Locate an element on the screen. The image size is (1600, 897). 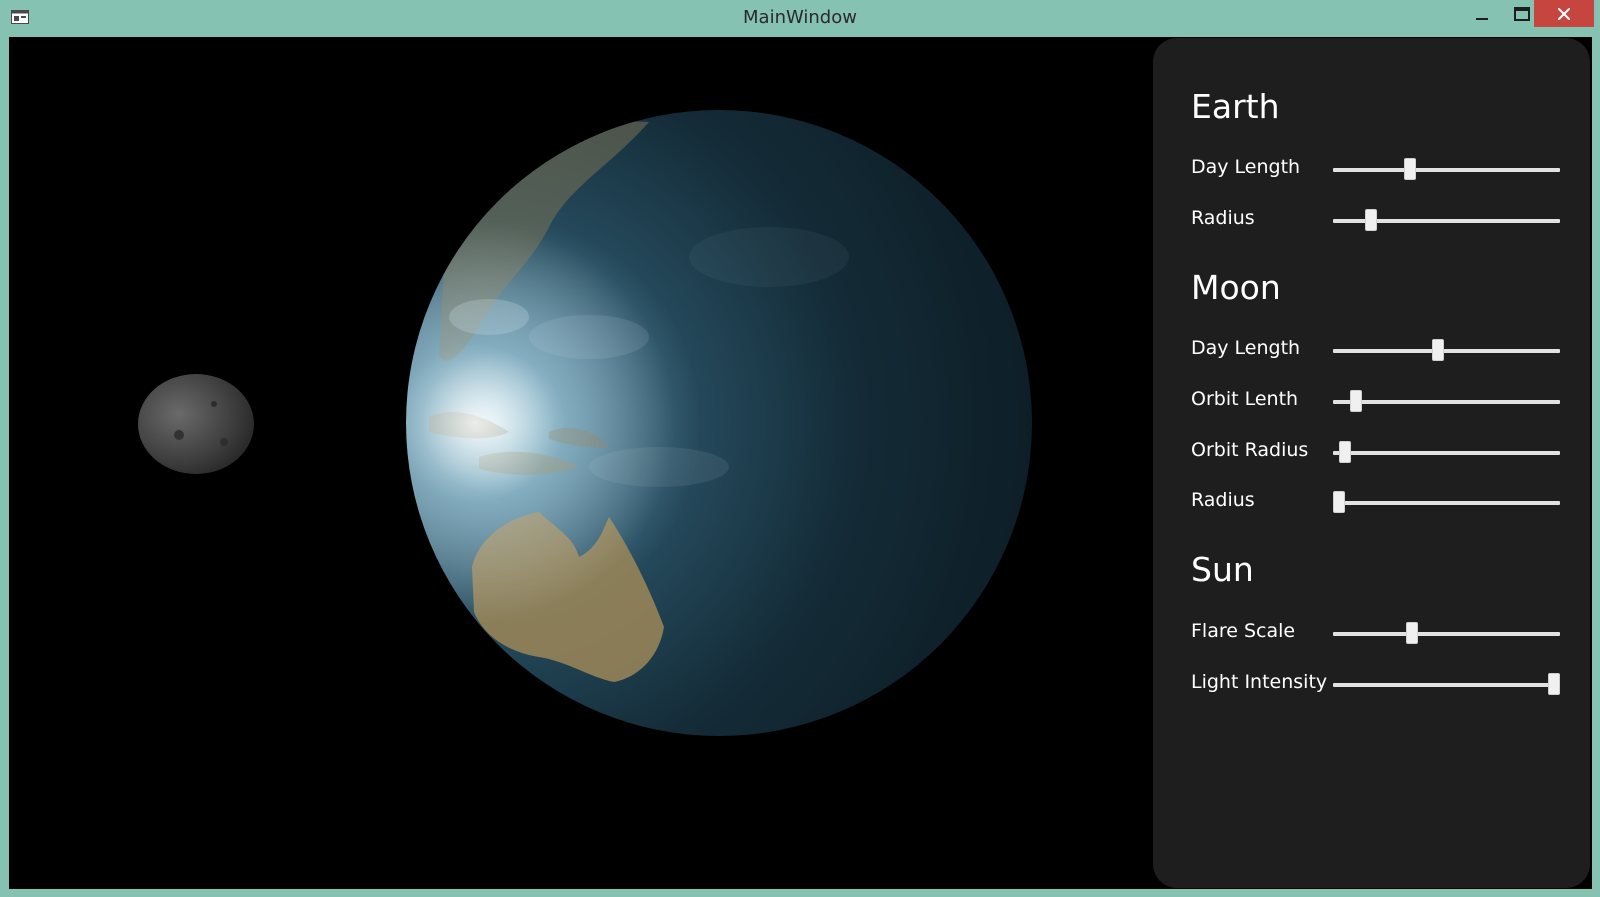
moon is located at coordinates (196, 424).